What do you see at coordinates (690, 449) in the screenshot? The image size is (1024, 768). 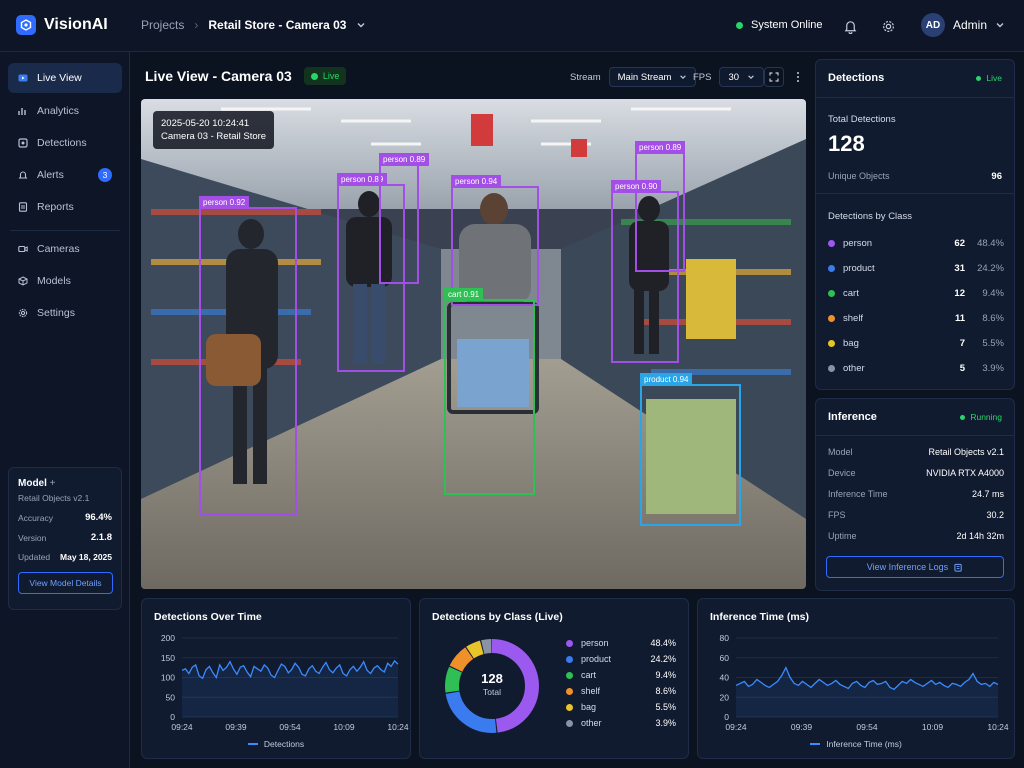 I see `detection-box-product: product 0.94` at bounding box center [690, 449].